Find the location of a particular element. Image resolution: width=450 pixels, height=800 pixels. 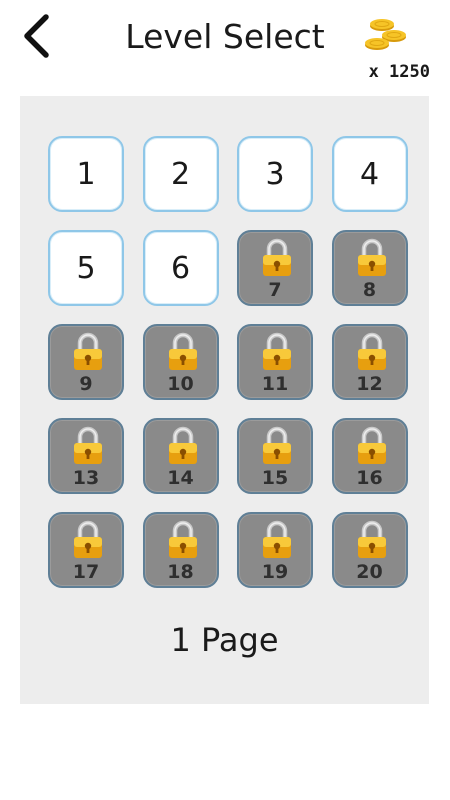

back-button is located at coordinates (36, 36).